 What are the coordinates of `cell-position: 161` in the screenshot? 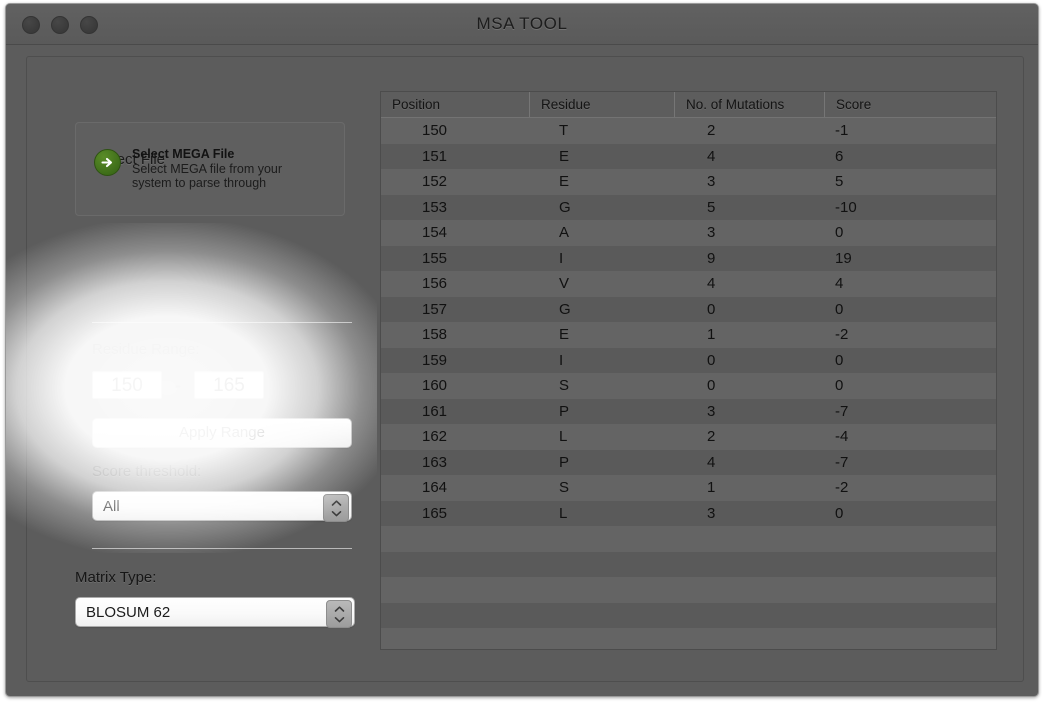 It's located at (435, 411).